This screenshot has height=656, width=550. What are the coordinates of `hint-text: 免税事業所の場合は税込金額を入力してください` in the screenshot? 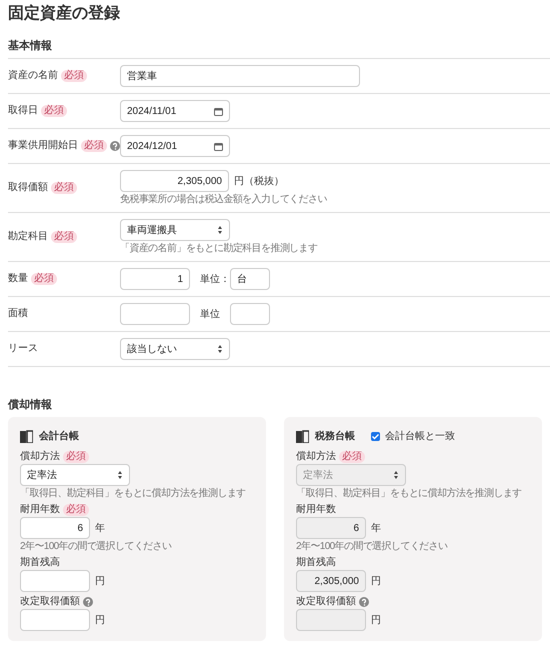 It's located at (223, 200).